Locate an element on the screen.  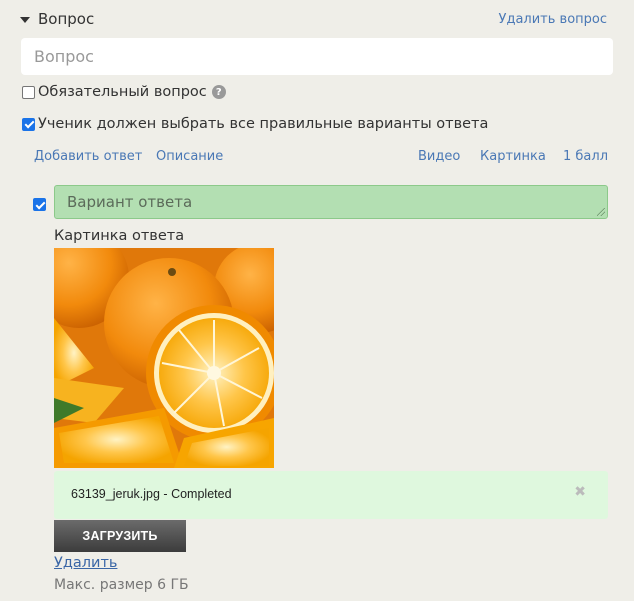
delete-picture-link: Удалить is located at coordinates (85, 563).